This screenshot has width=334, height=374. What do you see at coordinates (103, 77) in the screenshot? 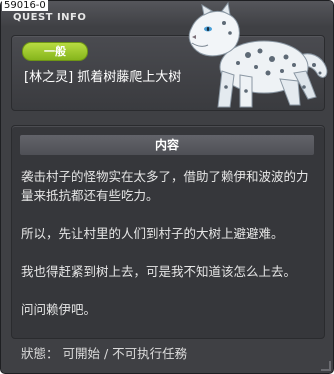
I see `quest-name: [林之灵] 抓着树藤爬上大树` at bounding box center [103, 77].